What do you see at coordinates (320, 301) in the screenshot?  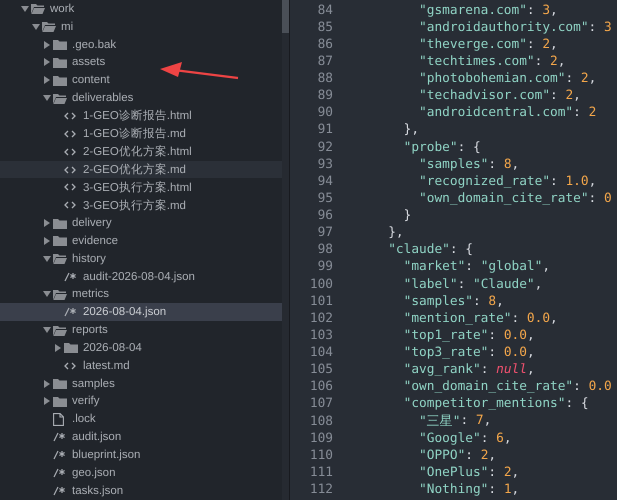 I see `line-number: 101` at bounding box center [320, 301].